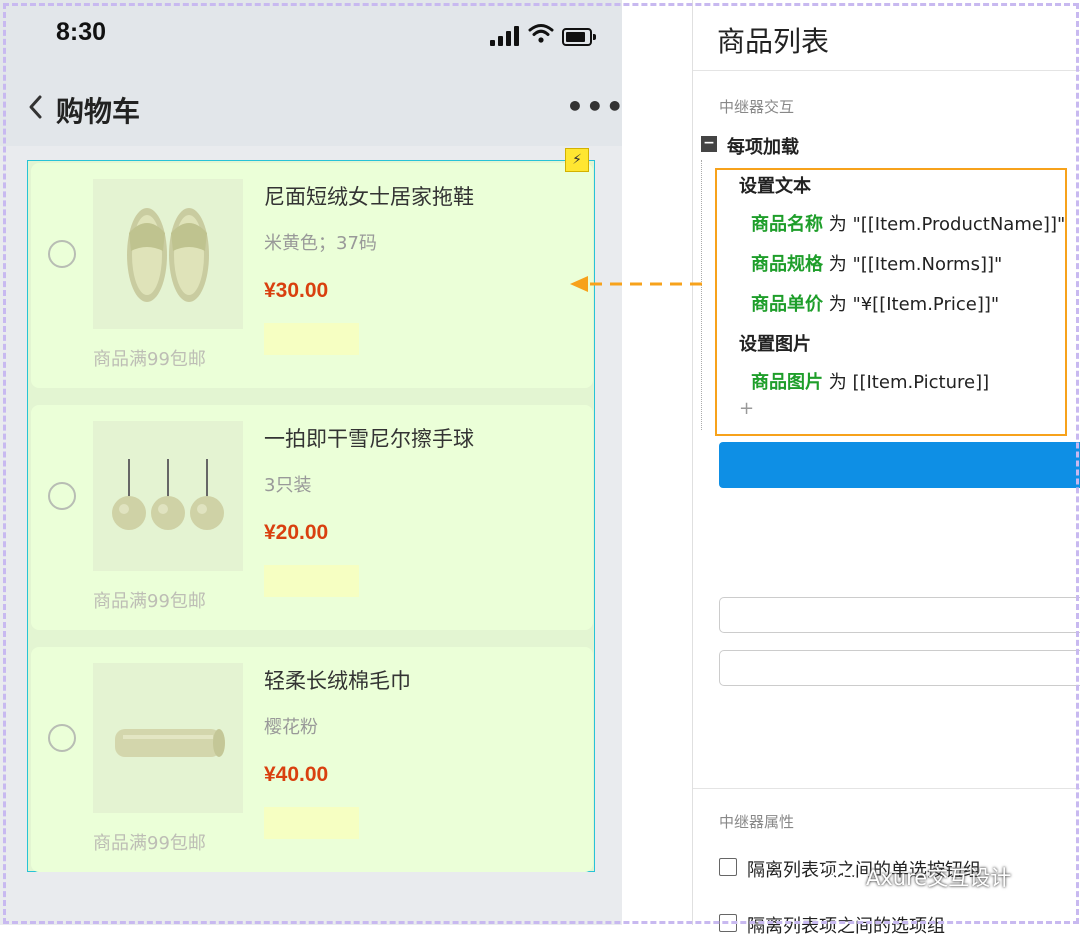 Image resolution: width=1080 pixels, height=938 pixels. I want to click on action-line: 商品单价 为 "¥[[Item.Price]]", so click(875, 303).